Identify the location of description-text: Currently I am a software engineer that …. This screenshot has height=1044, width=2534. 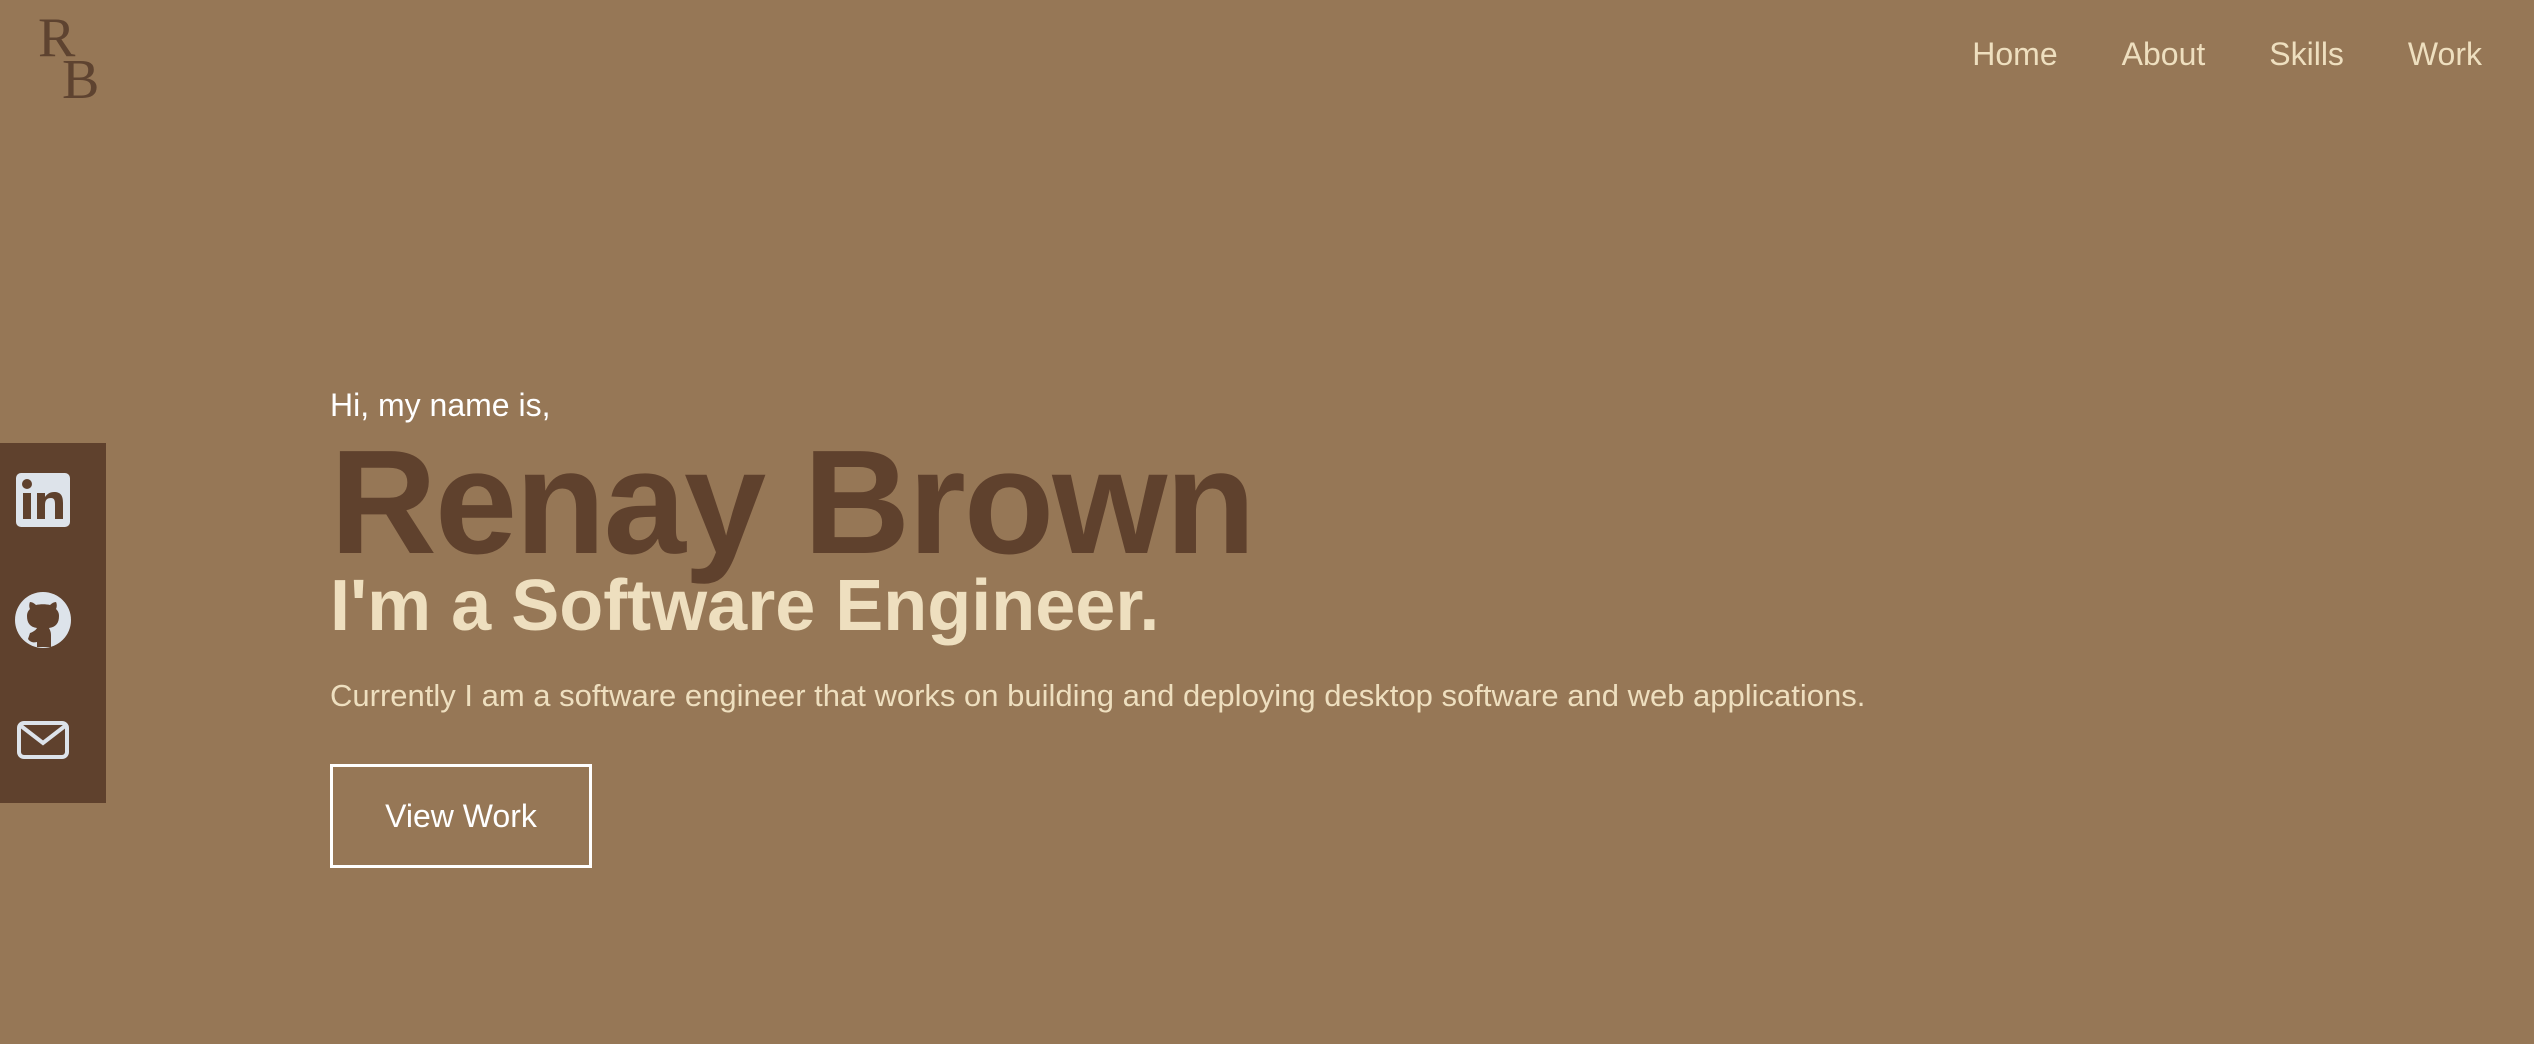
(1098, 695).